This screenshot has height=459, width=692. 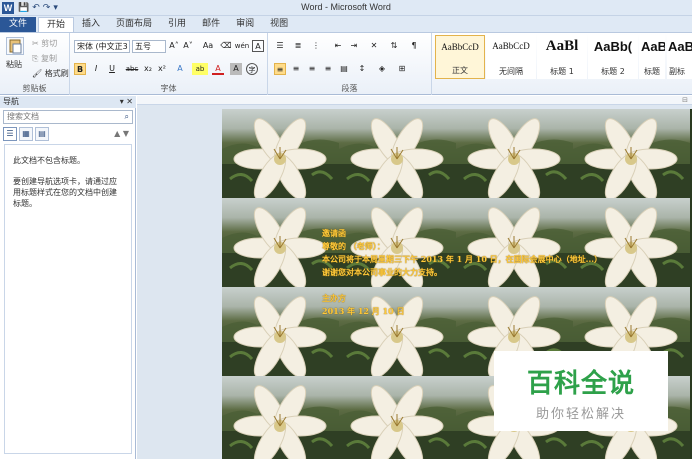 What do you see at coordinates (652, 57) in the screenshot?
I see `style-title: AaBb( 标题` at bounding box center [652, 57].